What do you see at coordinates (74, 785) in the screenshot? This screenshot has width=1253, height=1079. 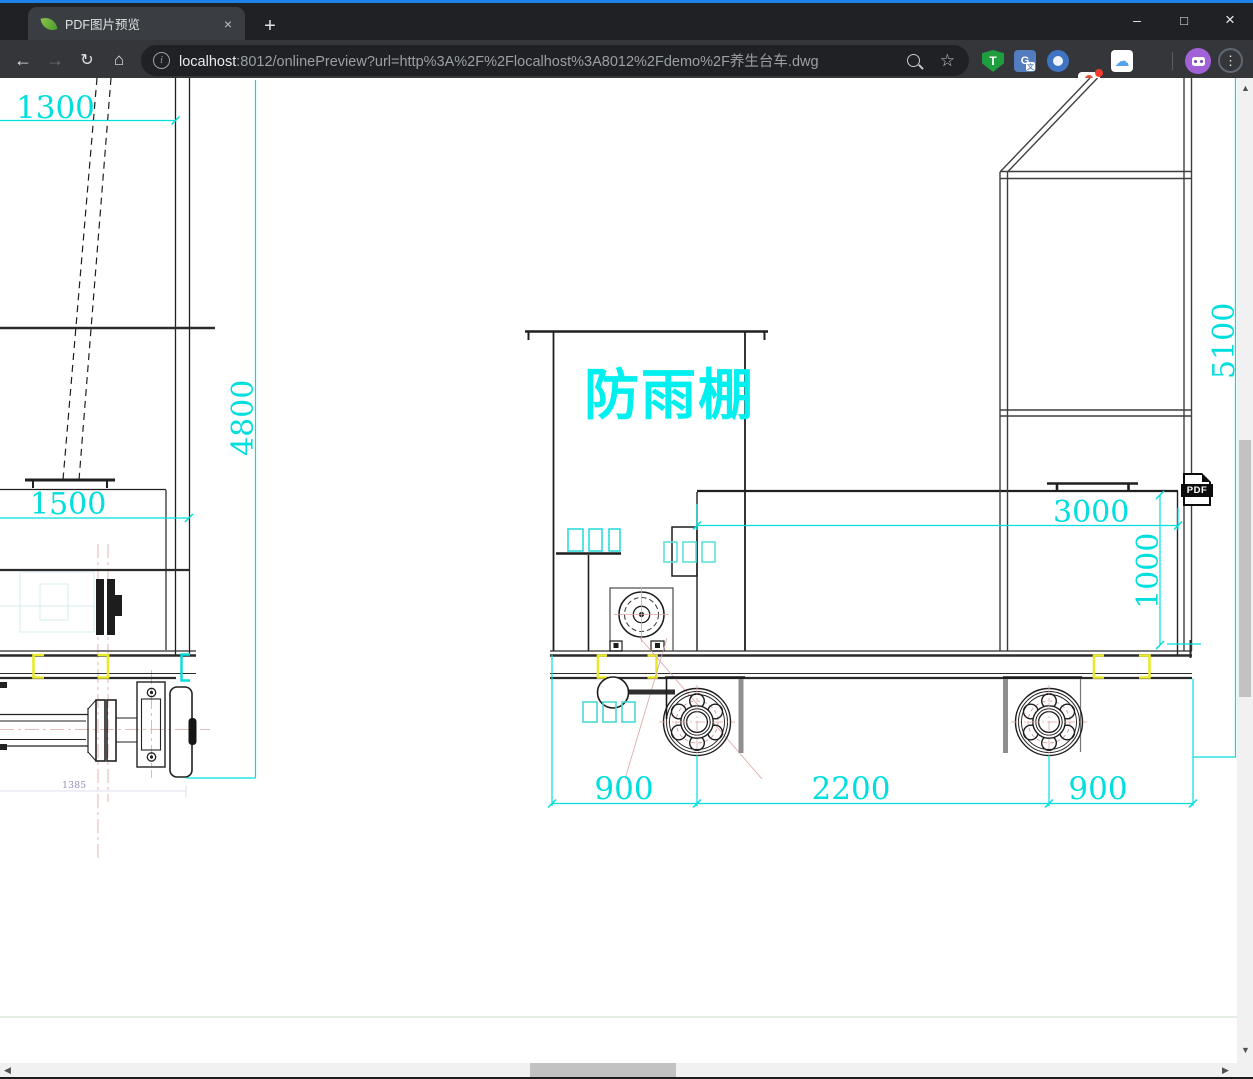 I see `dim-1385: 1385` at bounding box center [74, 785].